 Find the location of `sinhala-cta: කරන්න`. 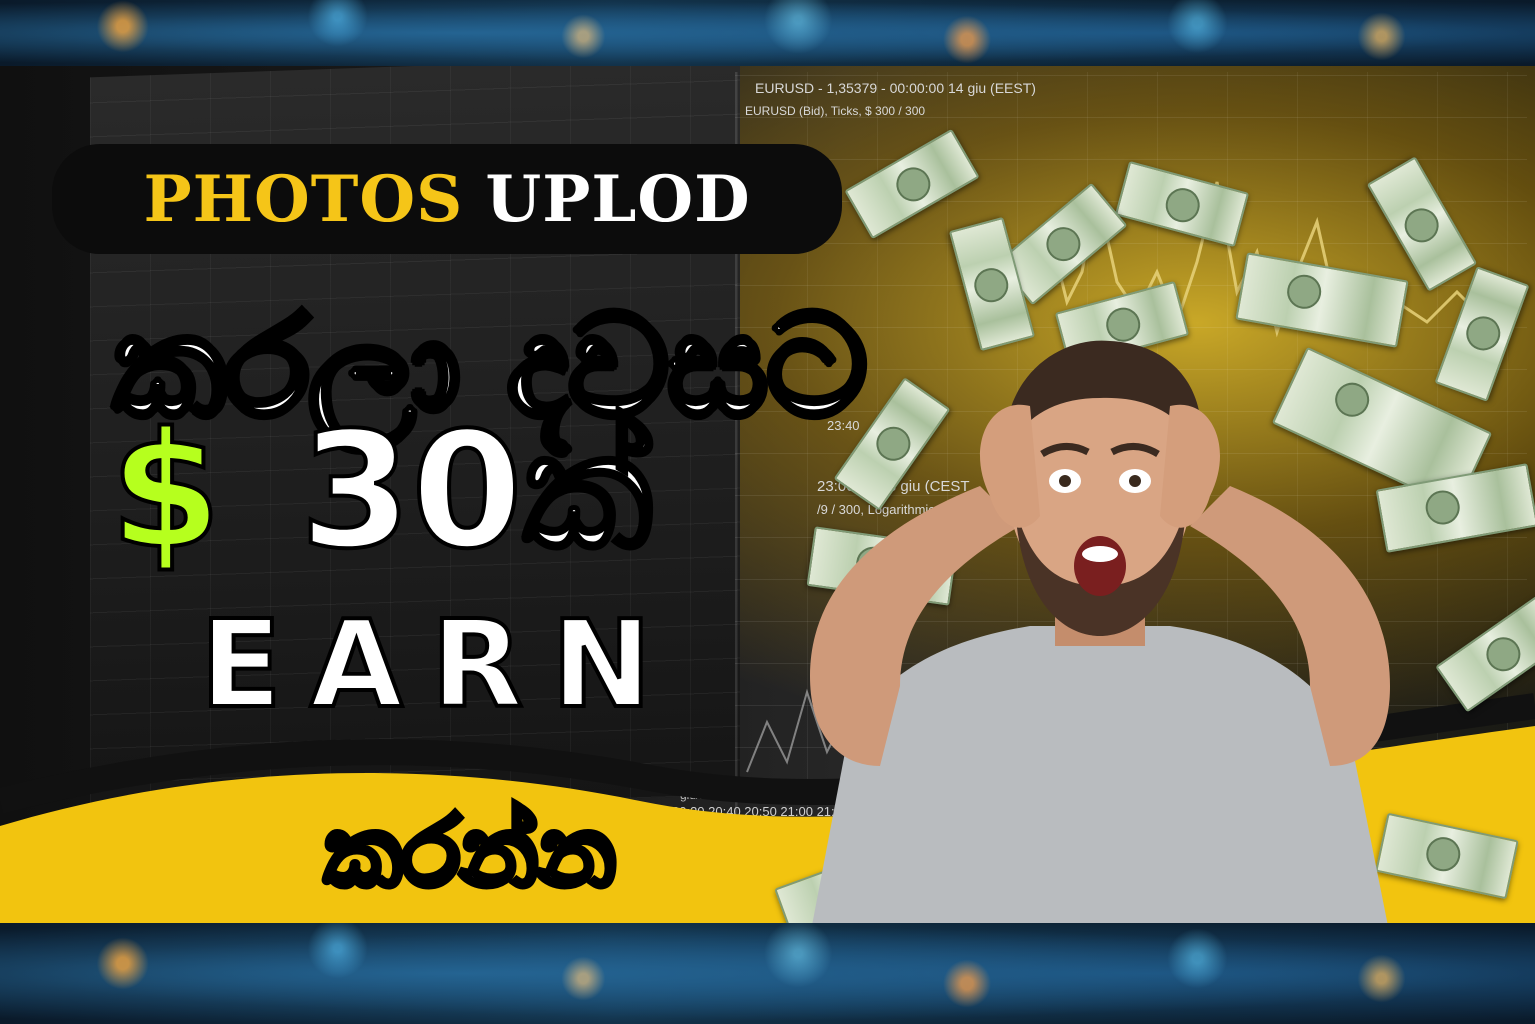

sinhala-cta: කරන්න is located at coordinates (470, 852).